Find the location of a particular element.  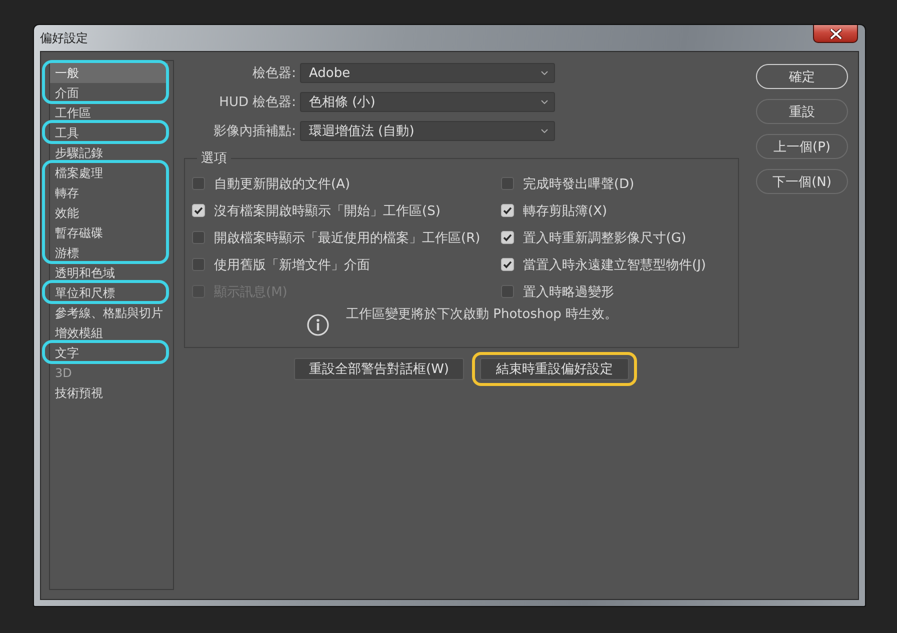

sidebar-item: 一般 is located at coordinates (109, 73).